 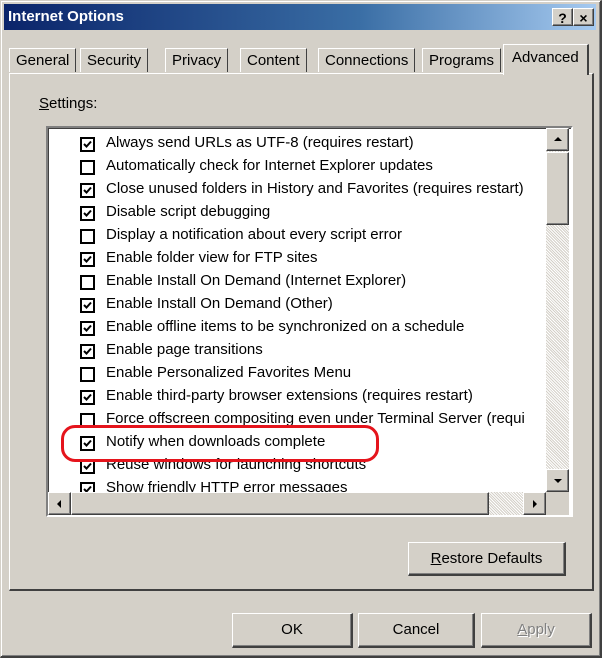 I want to click on settings-list-item: Reuse windows for launching shortcuts, so click(x=313, y=466).